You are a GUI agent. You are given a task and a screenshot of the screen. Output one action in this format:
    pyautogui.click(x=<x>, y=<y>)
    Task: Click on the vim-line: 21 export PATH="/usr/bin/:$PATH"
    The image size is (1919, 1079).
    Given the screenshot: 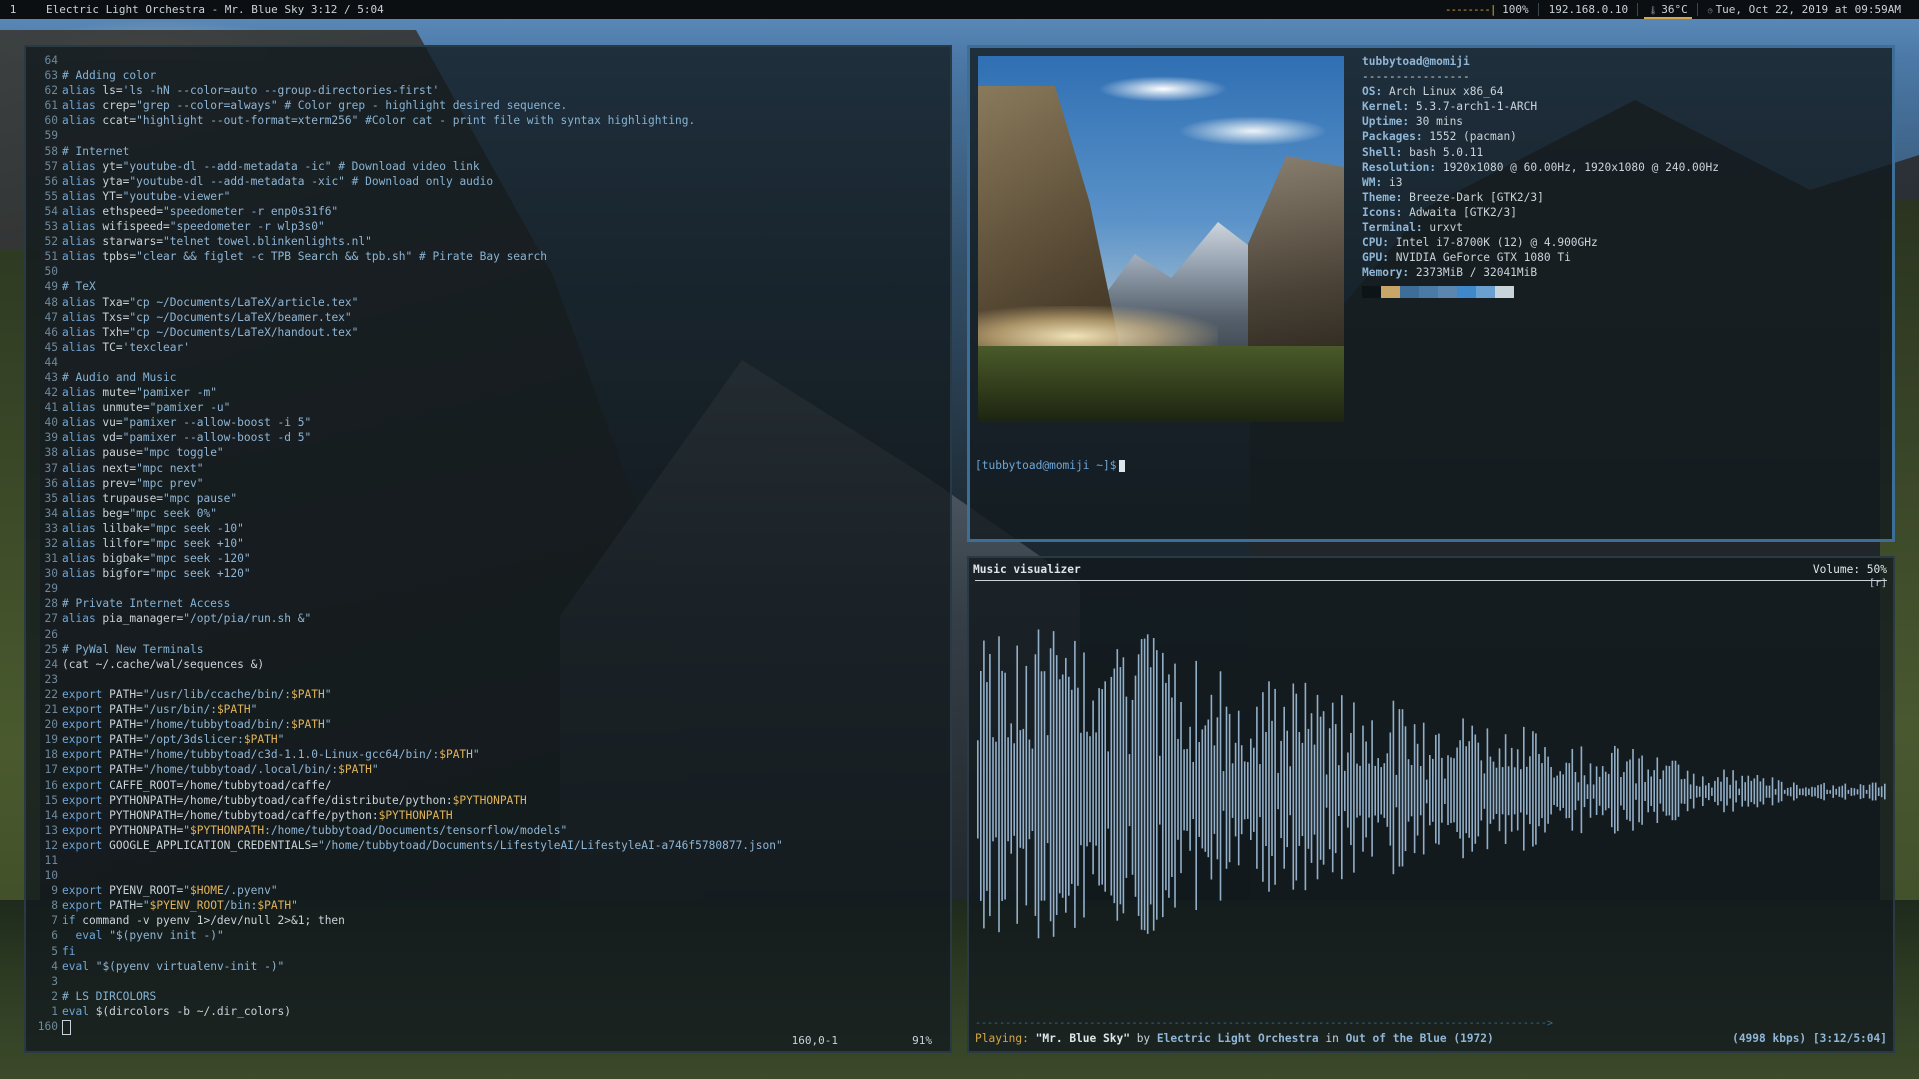 What is the action you would take?
    pyautogui.click(x=488, y=709)
    